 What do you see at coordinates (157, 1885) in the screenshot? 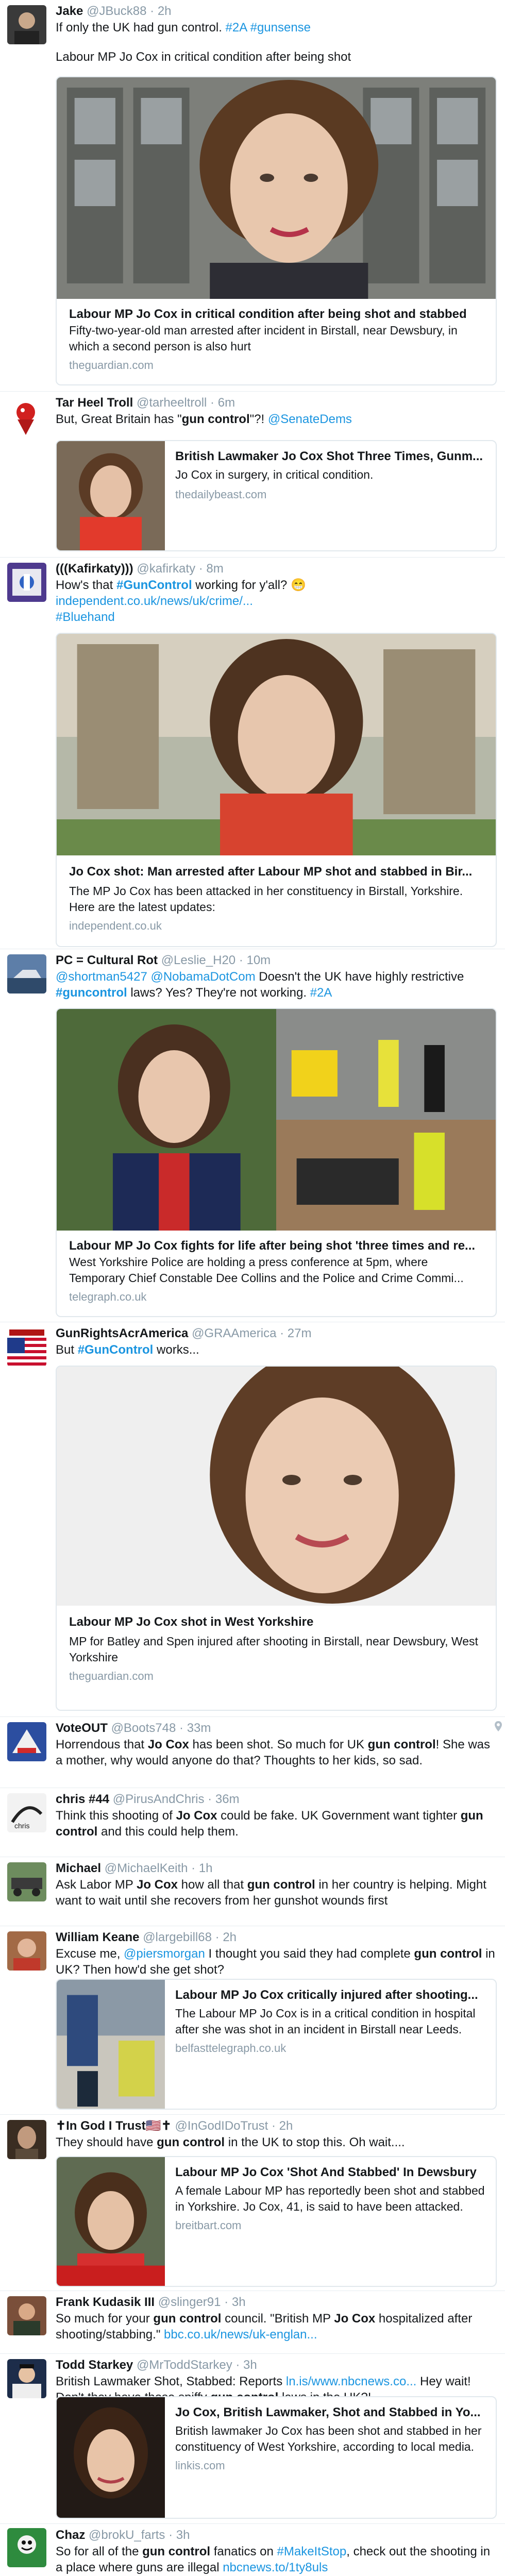
I see `highlighted-term: Jo Cox` at bounding box center [157, 1885].